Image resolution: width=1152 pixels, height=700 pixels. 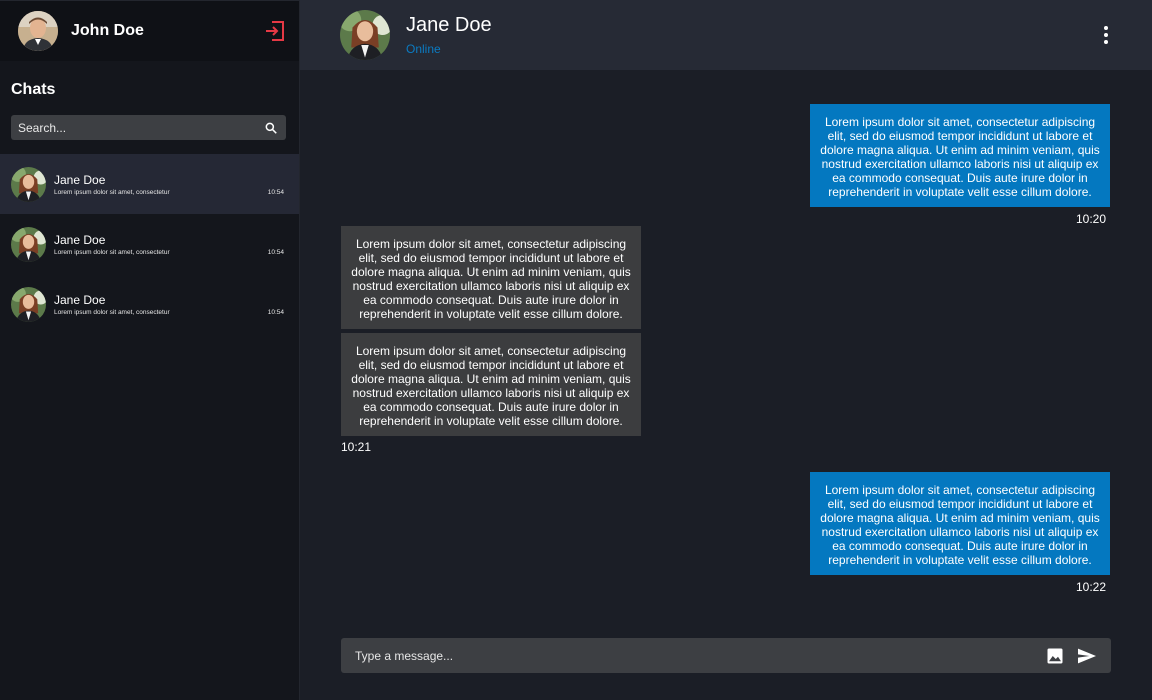 I want to click on message-composer, so click(x=726, y=655).